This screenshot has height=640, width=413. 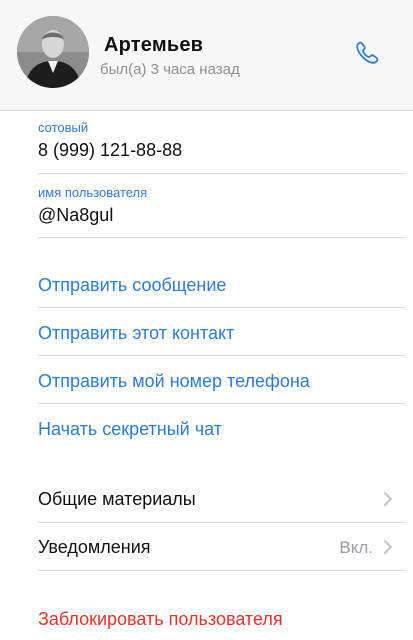 What do you see at coordinates (132, 285) in the screenshot?
I see `send-message-button: Отправить сообщение` at bounding box center [132, 285].